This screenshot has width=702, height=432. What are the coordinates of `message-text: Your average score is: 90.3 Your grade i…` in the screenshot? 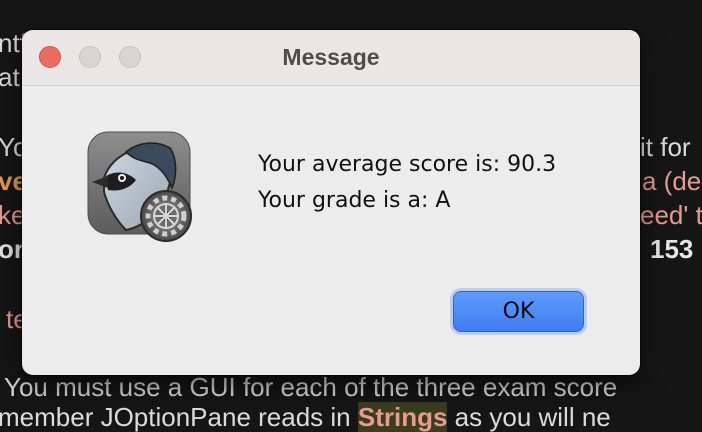 It's located at (407, 183).